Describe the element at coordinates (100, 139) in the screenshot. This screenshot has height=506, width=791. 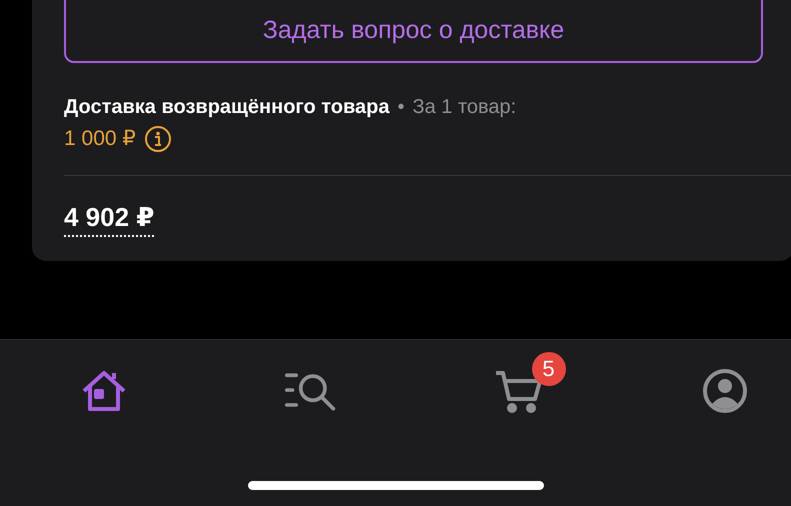
I see `delivery-price: 1 000 ₽` at that location.